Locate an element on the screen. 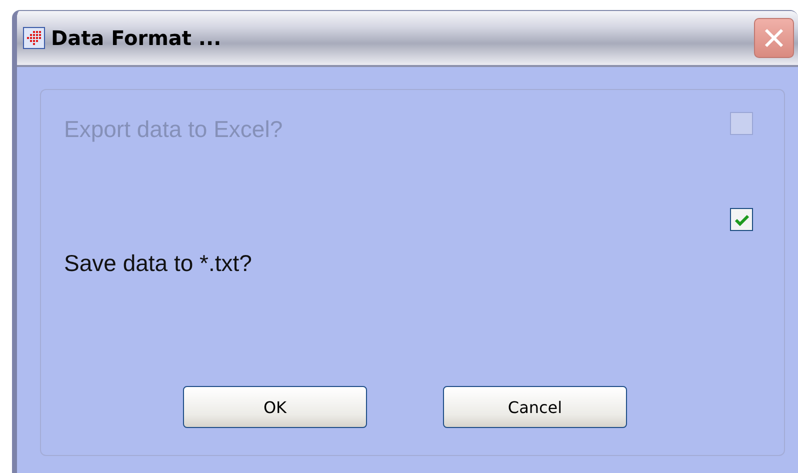 The height and width of the screenshot is (473, 798). app-icon is located at coordinates (34, 38).